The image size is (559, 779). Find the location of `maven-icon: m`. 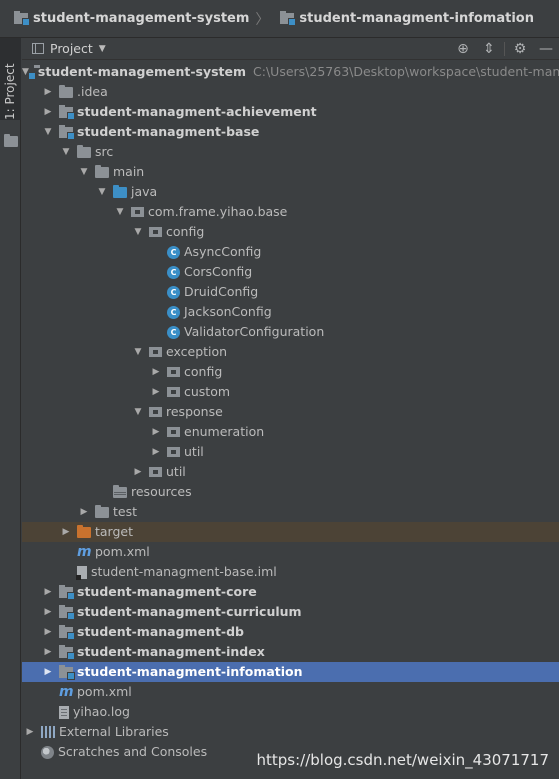

maven-icon: m is located at coordinates (84, 552).